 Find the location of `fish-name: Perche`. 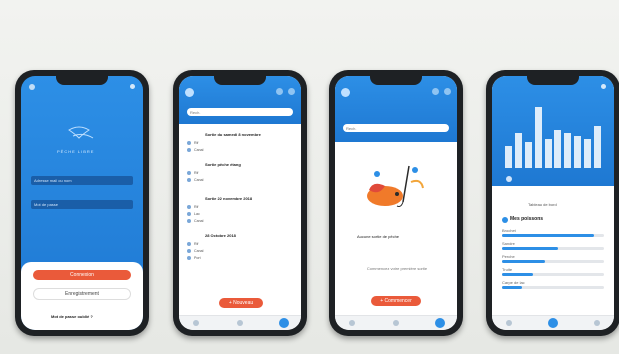

fish-name: Perche is located at coordinates (508, 256).